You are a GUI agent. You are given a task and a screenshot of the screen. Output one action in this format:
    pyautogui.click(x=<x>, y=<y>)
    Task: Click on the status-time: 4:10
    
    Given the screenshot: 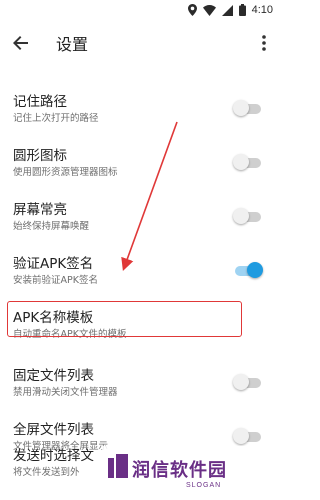 What is the action you would take?
    pyautogui.click(x=262, y=10)
    